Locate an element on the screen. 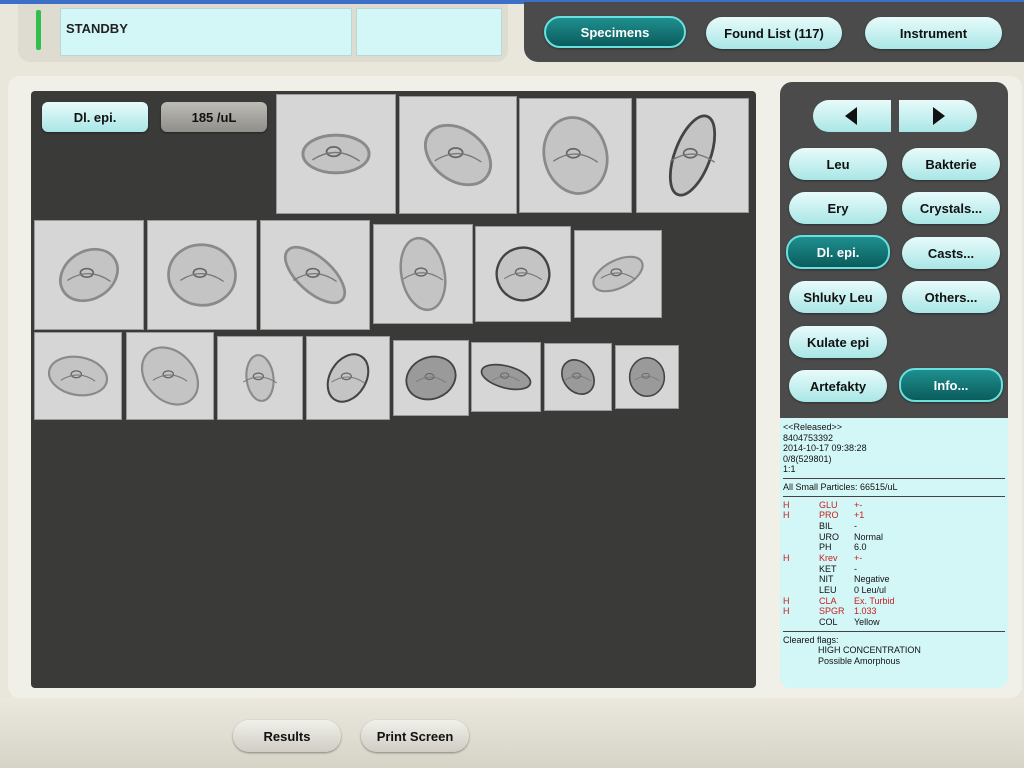 The width and height of the screenshot is (1024, 768). category-kulate-epi-button: Kulate epi is located at coordinates (838, 342).